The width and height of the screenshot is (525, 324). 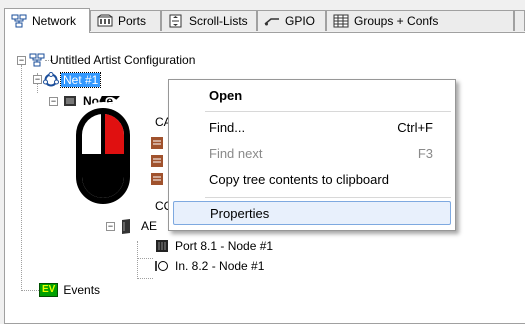 What do you see at coordinates (123, 60) in the screenshot?
I see `tree-node-label: Untitled Artist Configuration` at bounding box center [123, 60].